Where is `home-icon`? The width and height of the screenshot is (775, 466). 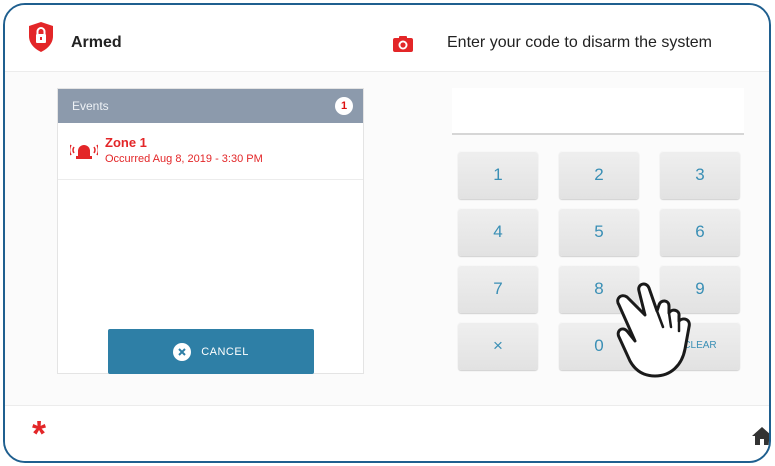 home-icon is located at coordinates (761, 436).